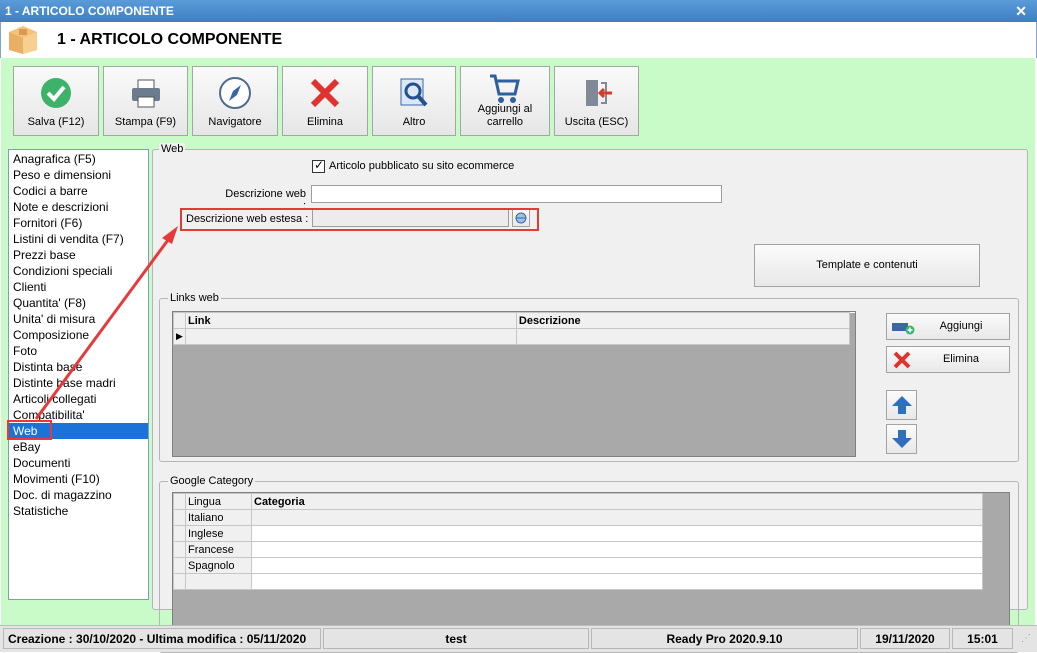 The height and width of the screenshot is (653, 1037). I want to click on annotation-arrow-icon, so click(106, 323).